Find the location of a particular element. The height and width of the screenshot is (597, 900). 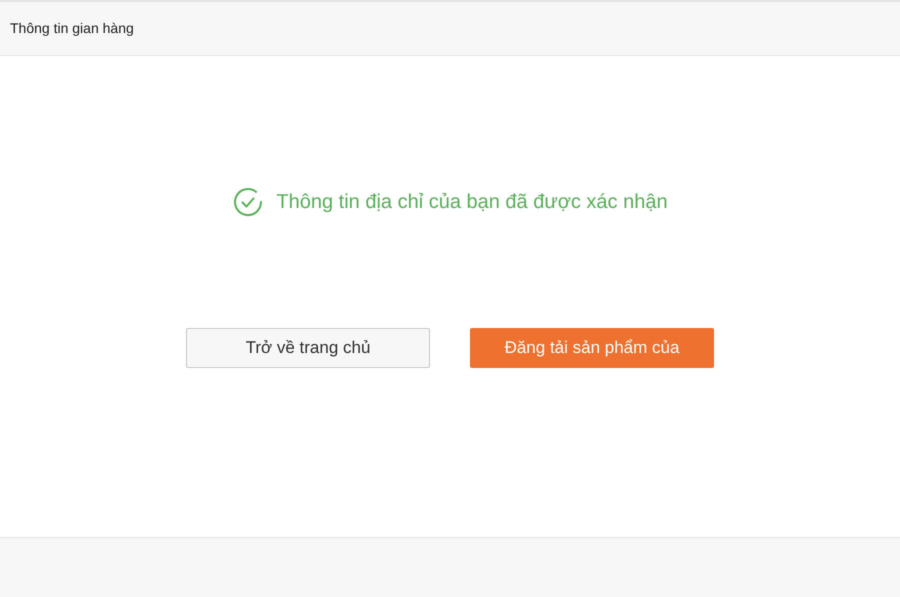

header-title: Thông tin gian hàng is located at coordinates (72, 28).